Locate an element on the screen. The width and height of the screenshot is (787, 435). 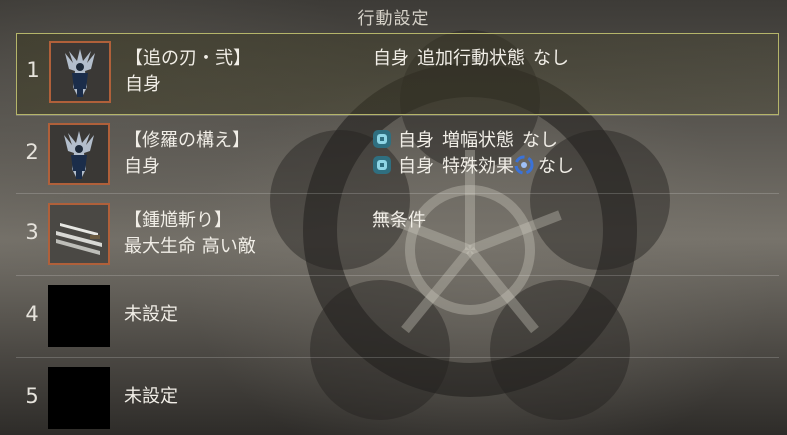
condition-row: 自身 特殊効果 なし is located at coordinates (473, 165).